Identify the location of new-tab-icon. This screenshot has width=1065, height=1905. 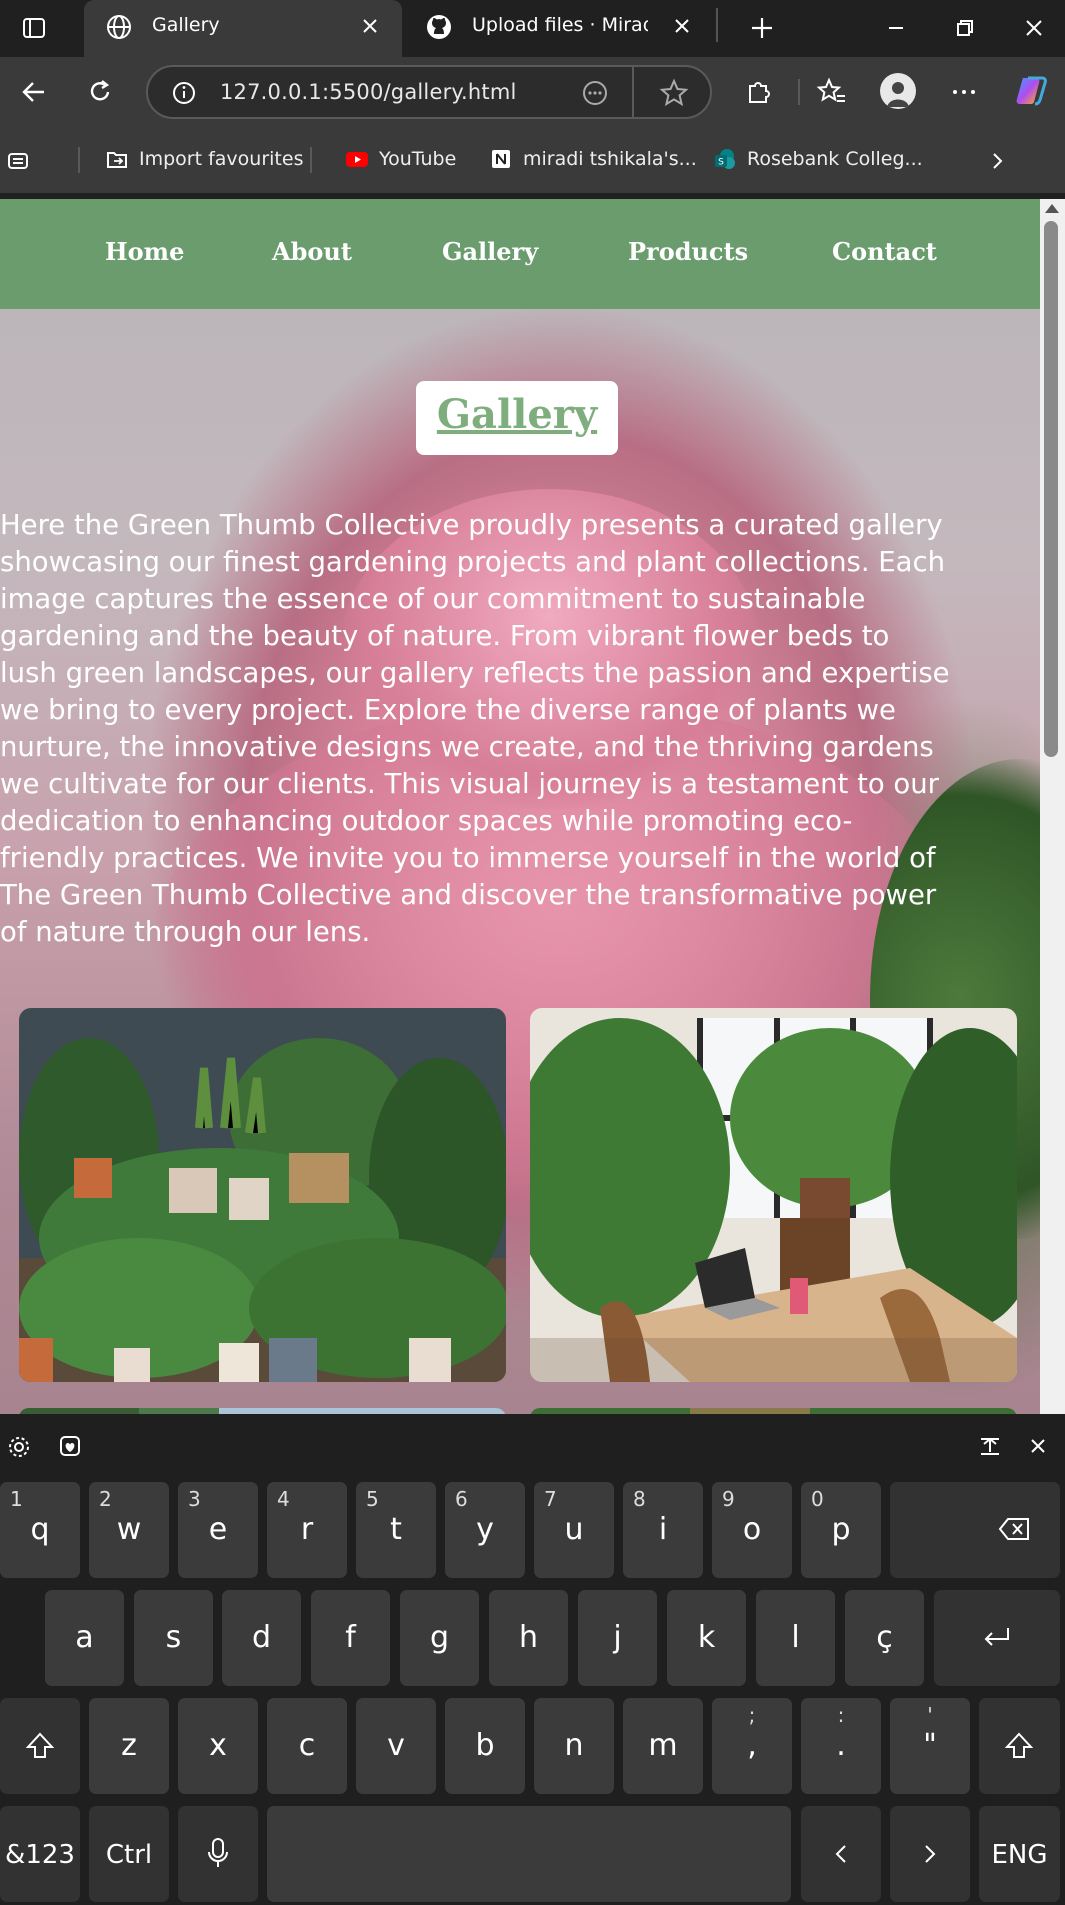
(762, 28).